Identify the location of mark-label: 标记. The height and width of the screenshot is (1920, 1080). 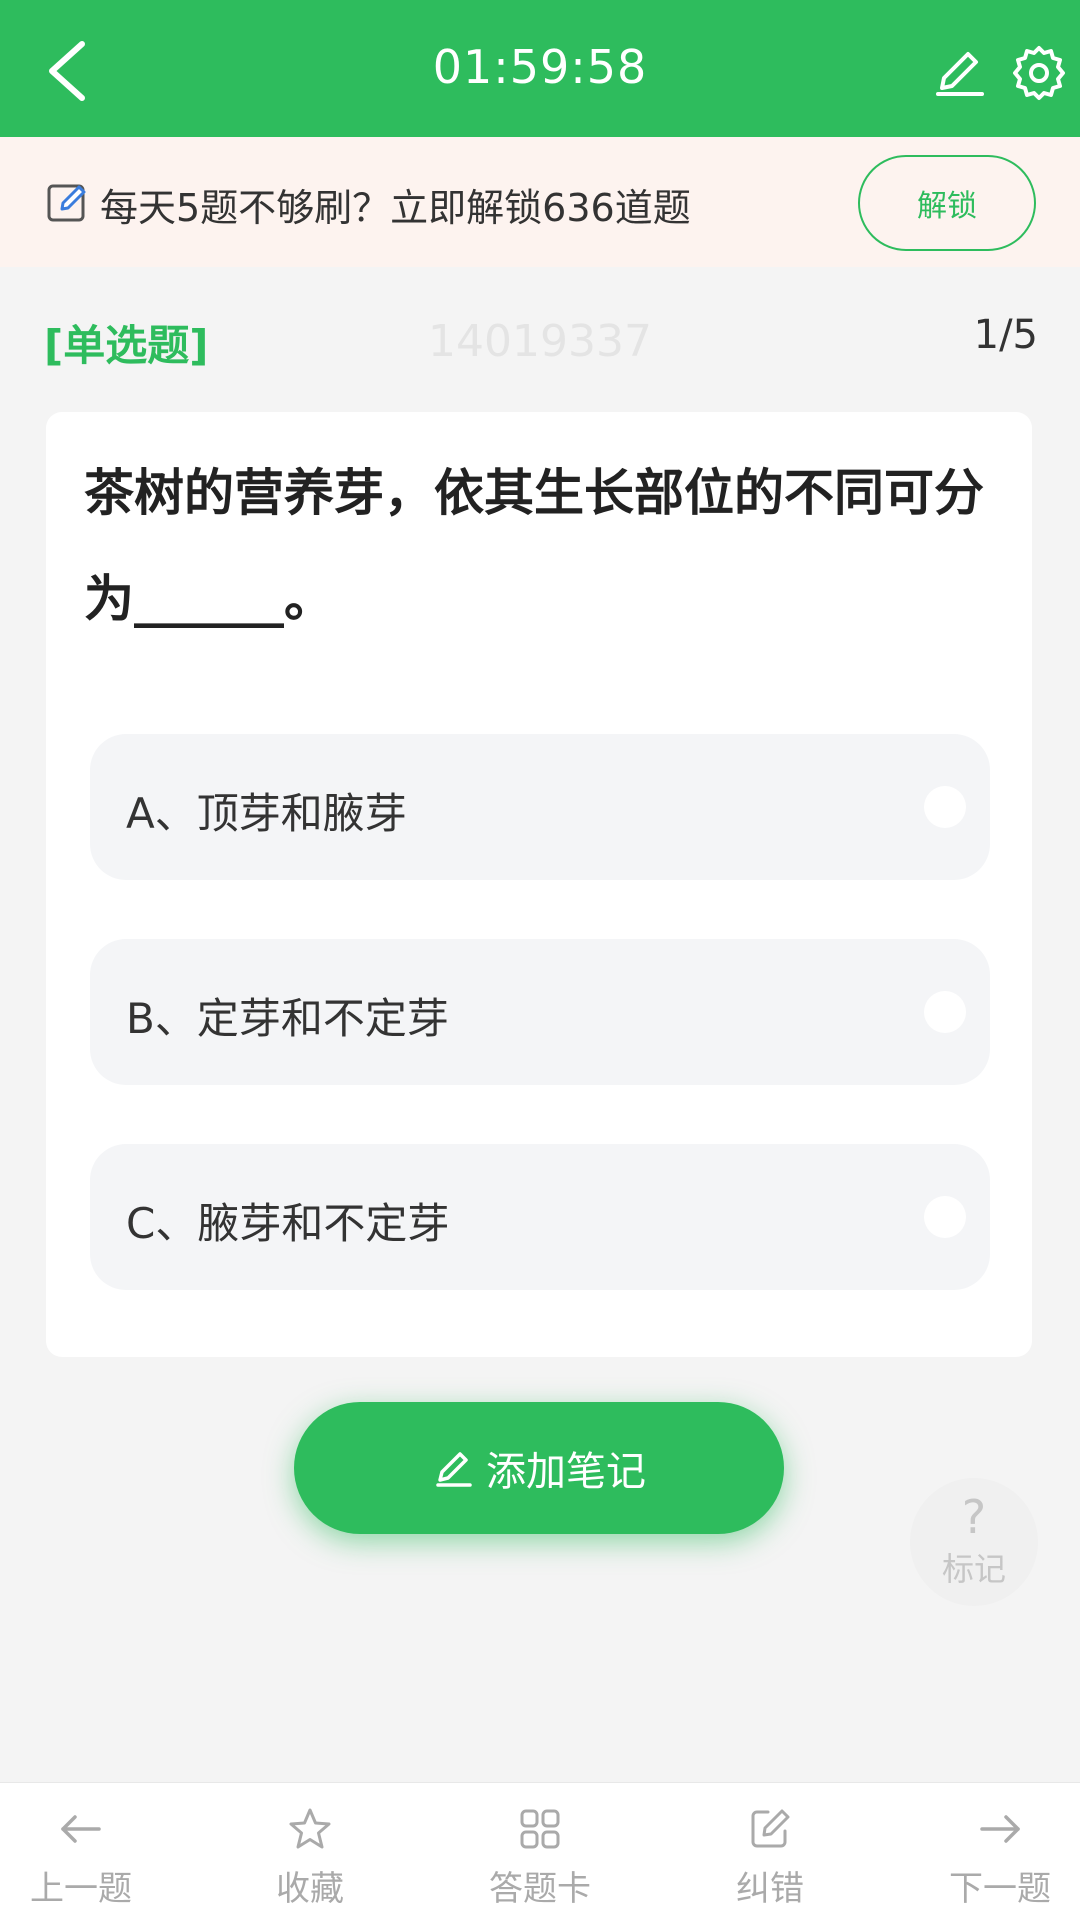
(973, 1569).